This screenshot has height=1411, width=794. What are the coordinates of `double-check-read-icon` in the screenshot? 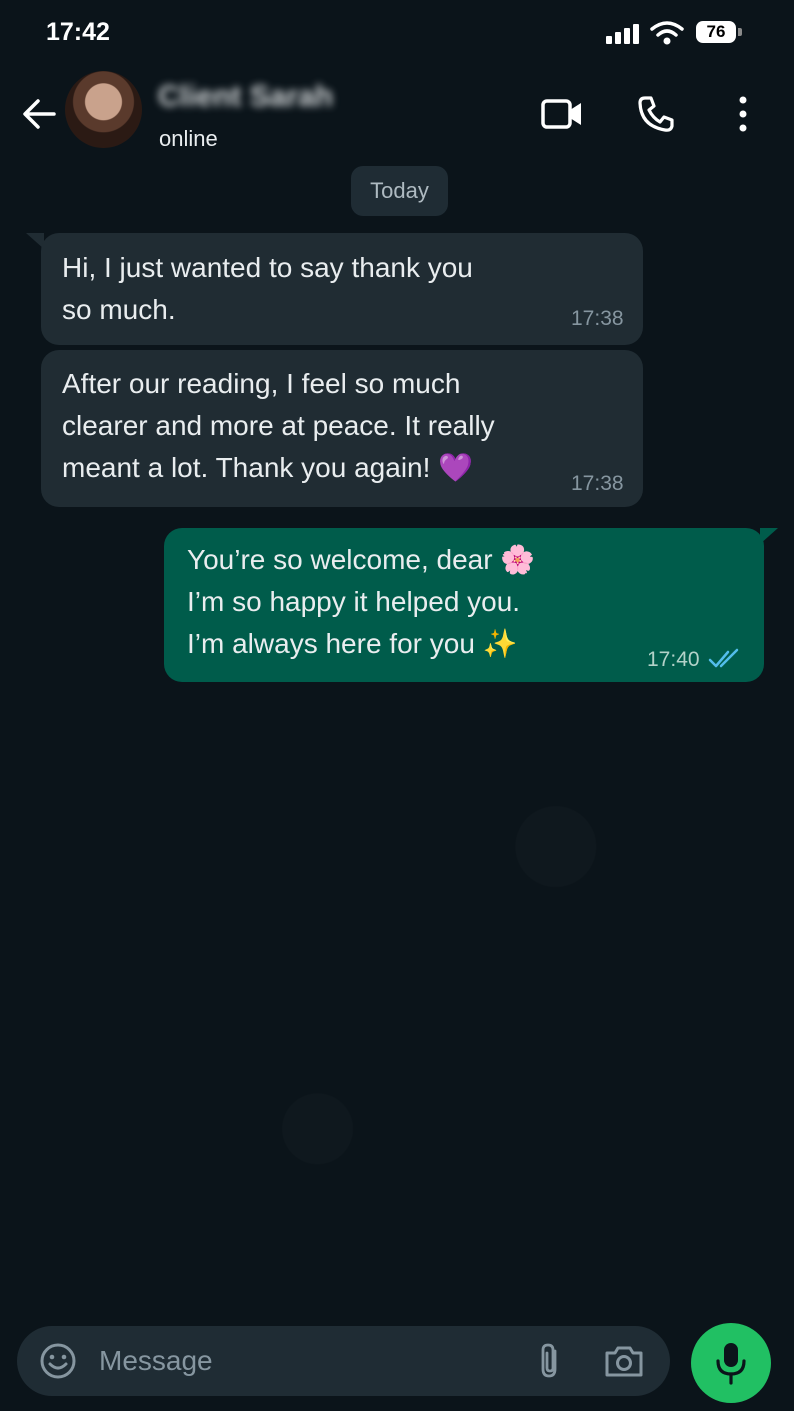 It's located at (723, 658).